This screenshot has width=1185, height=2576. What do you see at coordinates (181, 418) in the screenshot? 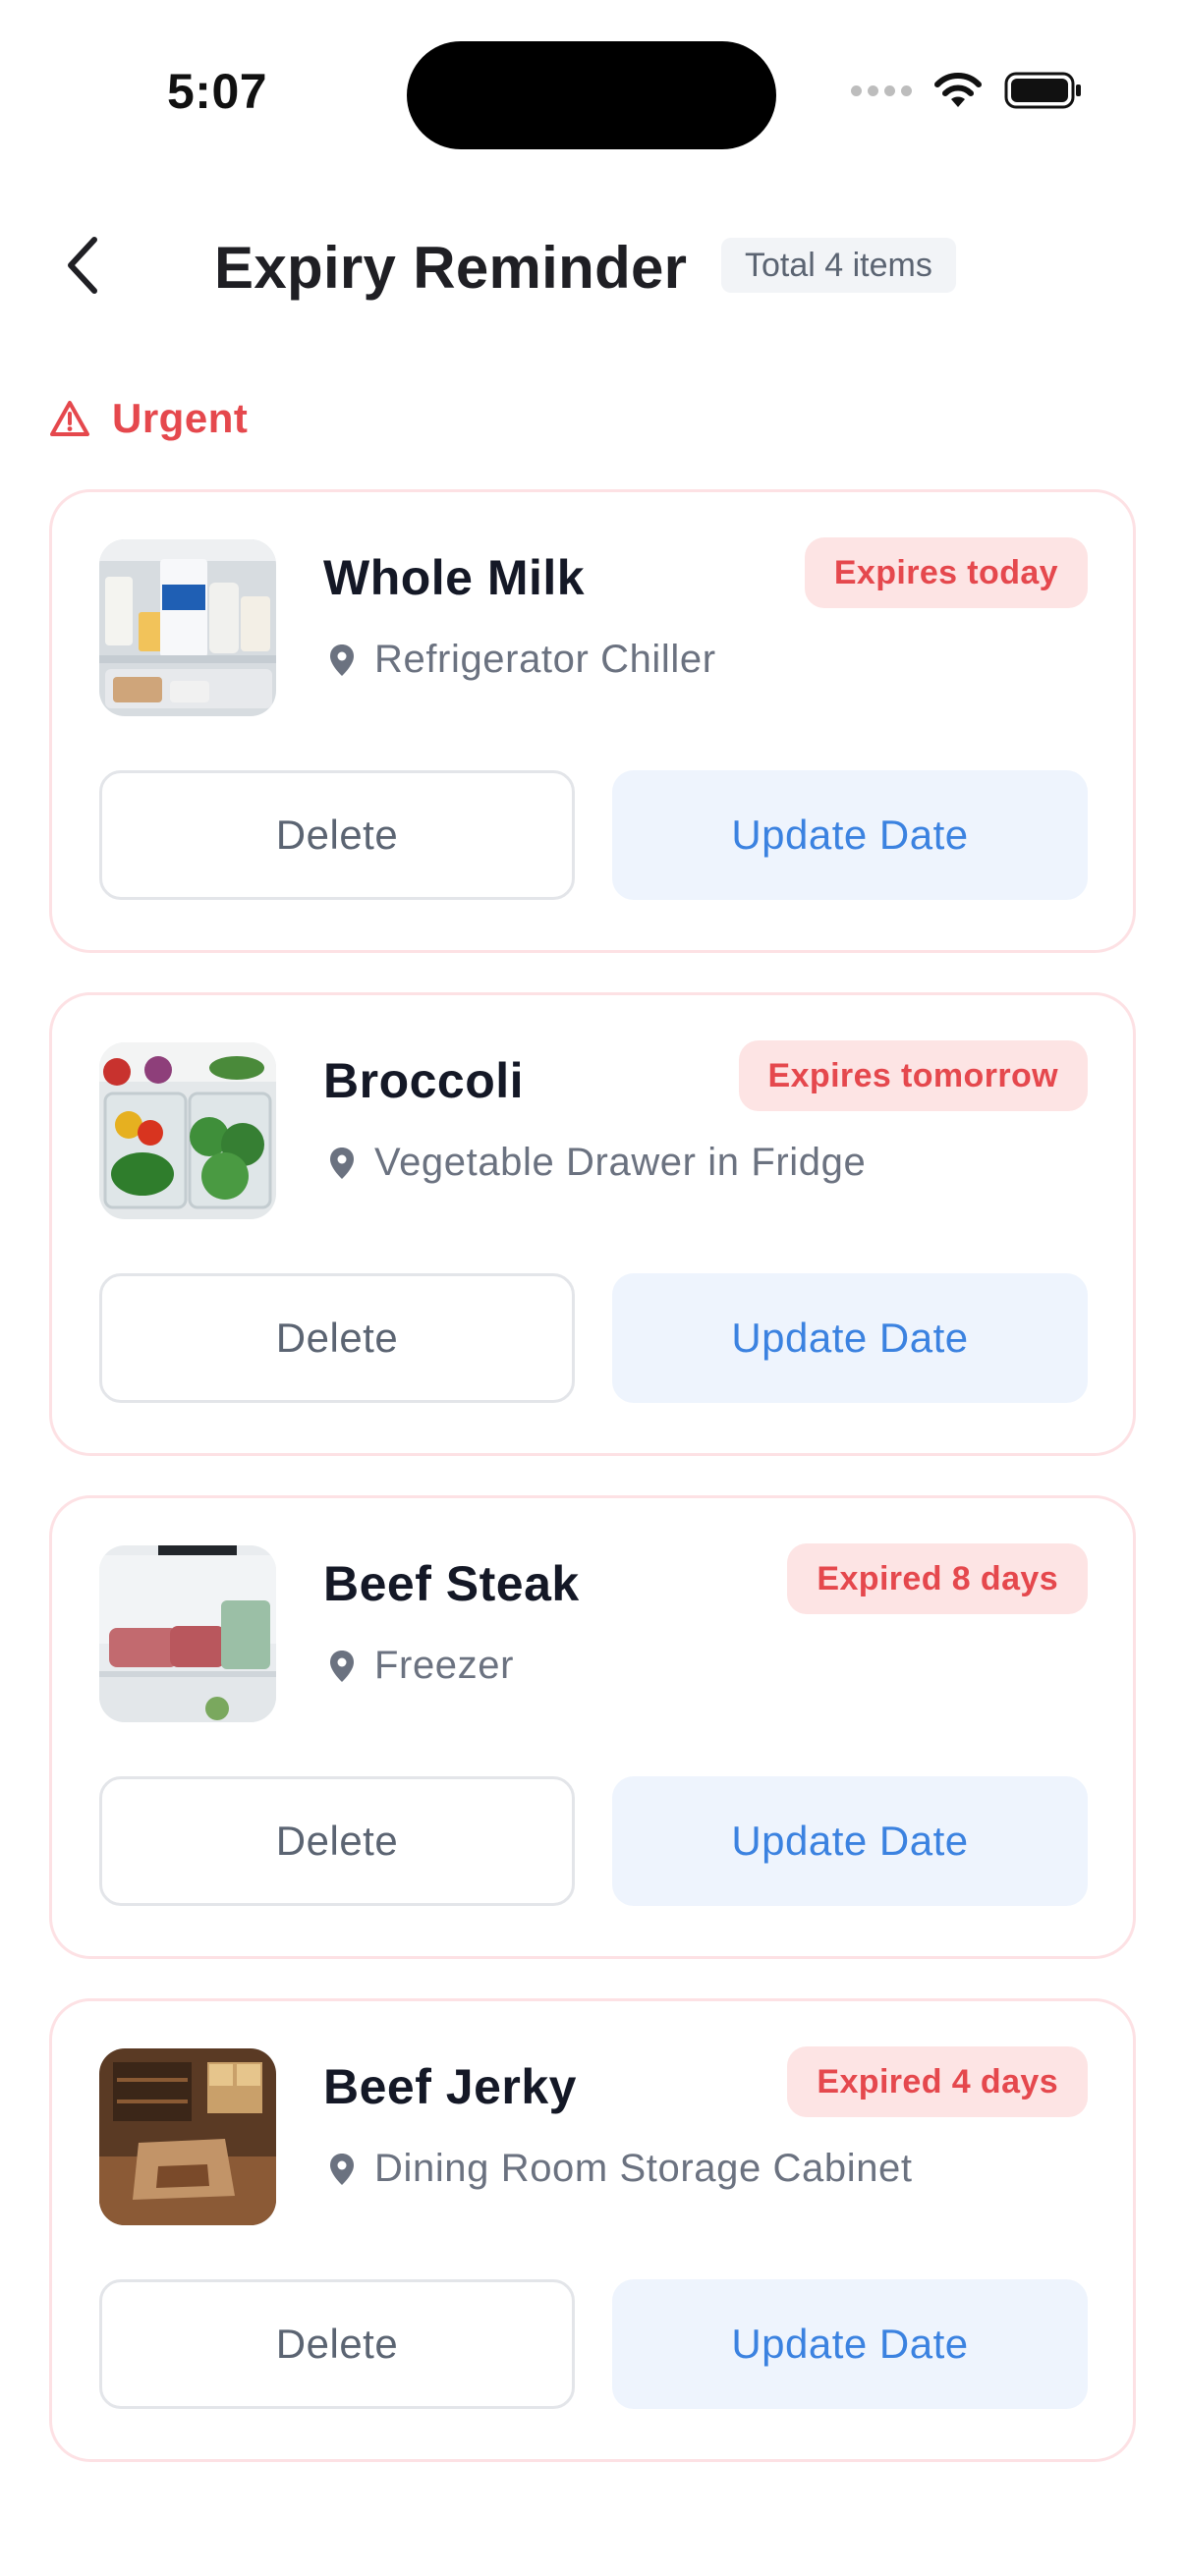
I see `section-label: Urgent` at bounding box center [181, 418].